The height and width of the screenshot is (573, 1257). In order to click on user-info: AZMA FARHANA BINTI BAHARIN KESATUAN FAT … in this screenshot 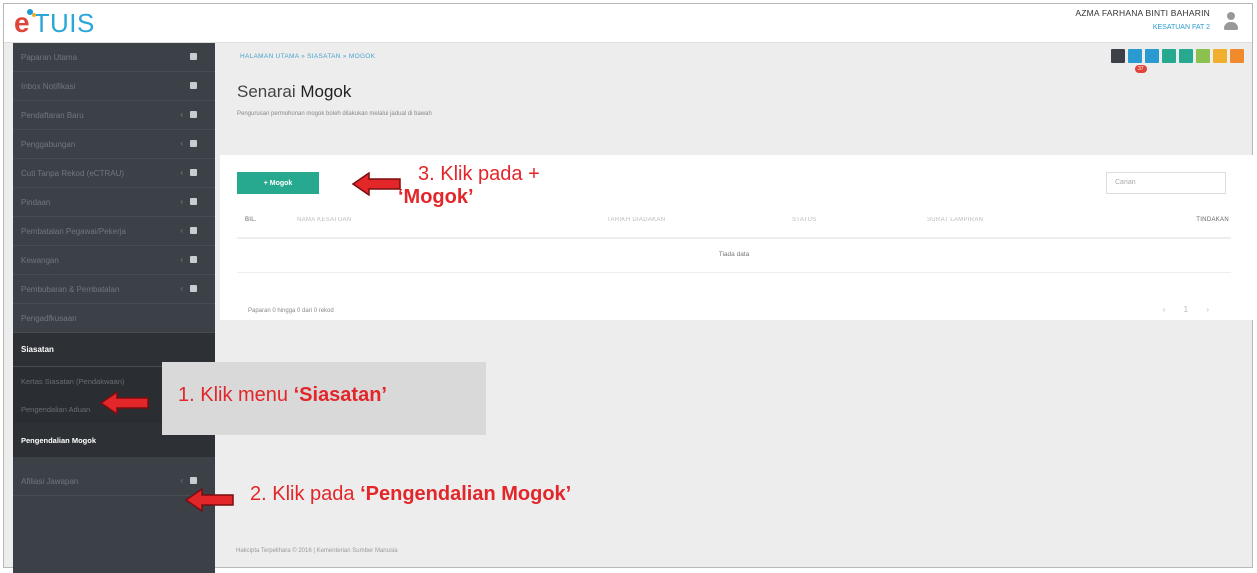, I will do `click(1142, 19)`.